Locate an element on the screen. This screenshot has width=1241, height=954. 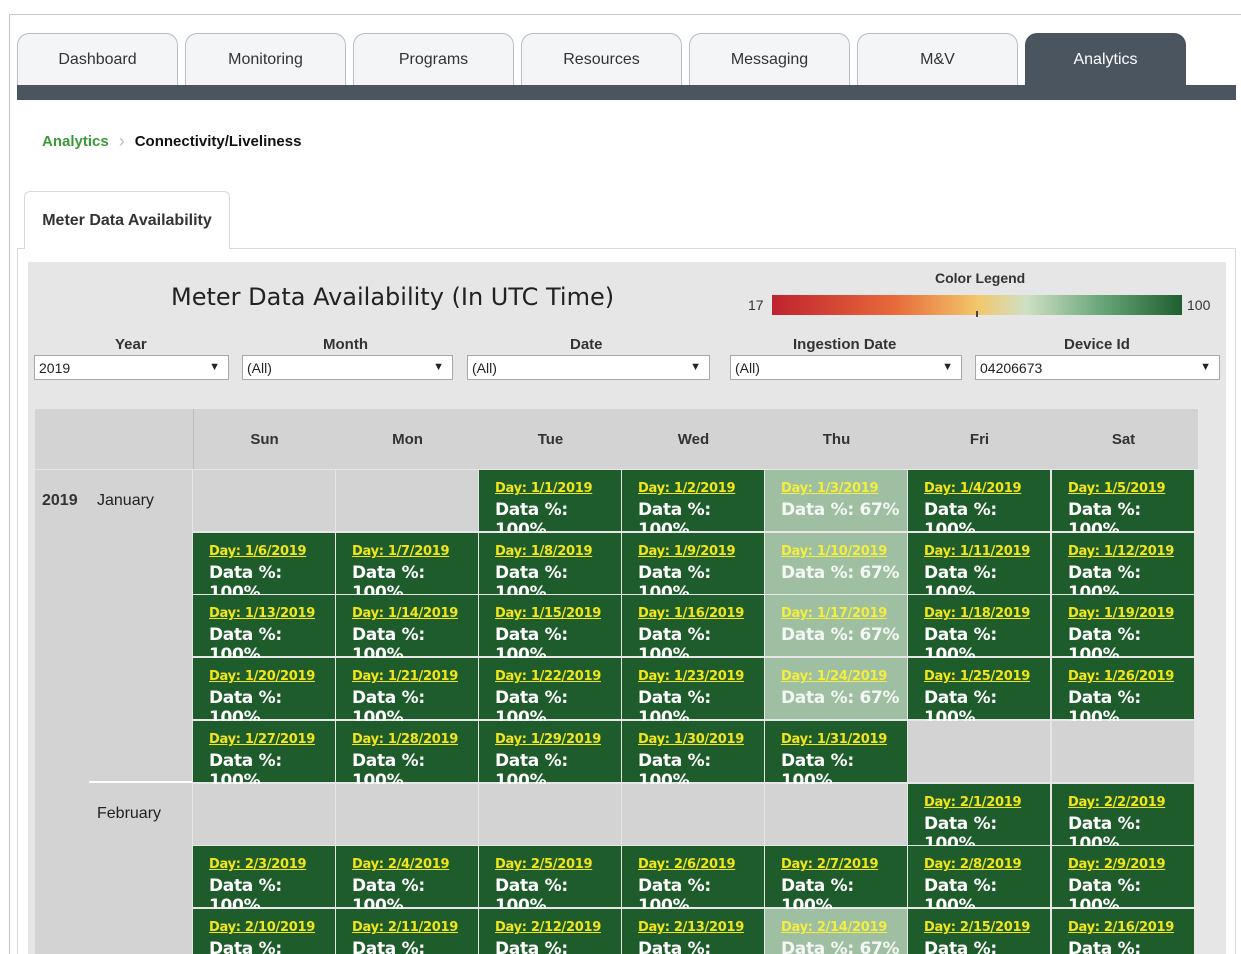
calendar-day-cell: Day: 1/19/2019 Data %: 100% is located at coordinates (1123, 630).